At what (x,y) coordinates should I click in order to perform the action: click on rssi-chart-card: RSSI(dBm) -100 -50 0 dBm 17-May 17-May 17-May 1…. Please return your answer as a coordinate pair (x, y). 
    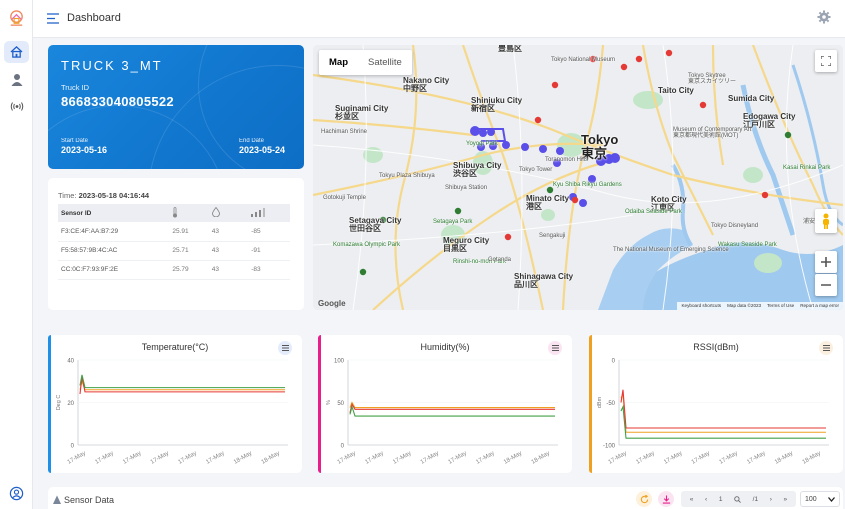
    Looking at the image, I should click on (716, 404).